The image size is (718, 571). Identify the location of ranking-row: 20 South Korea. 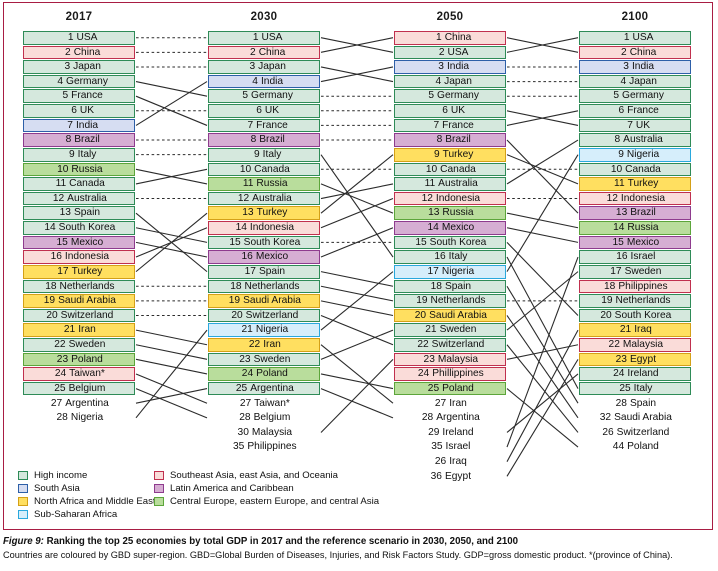
(635, 315).